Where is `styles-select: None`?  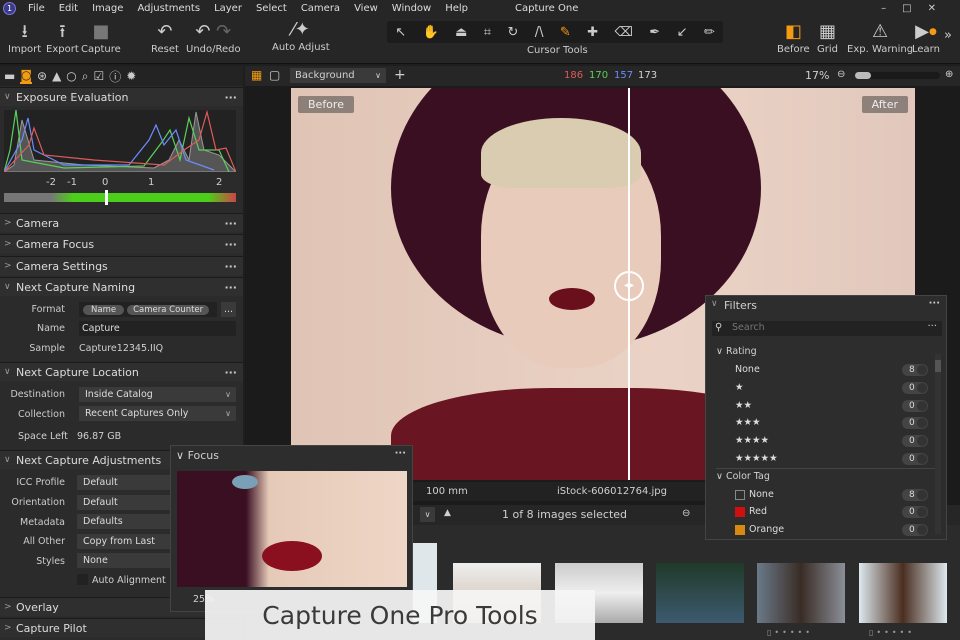 styles-select: None is located at coordinates (123, 560).